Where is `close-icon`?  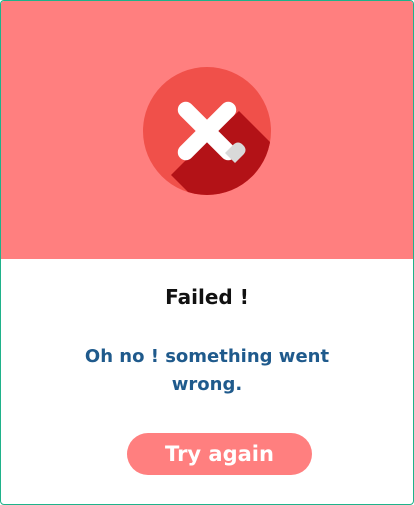
close-icon is located at coordinates (207, 131).